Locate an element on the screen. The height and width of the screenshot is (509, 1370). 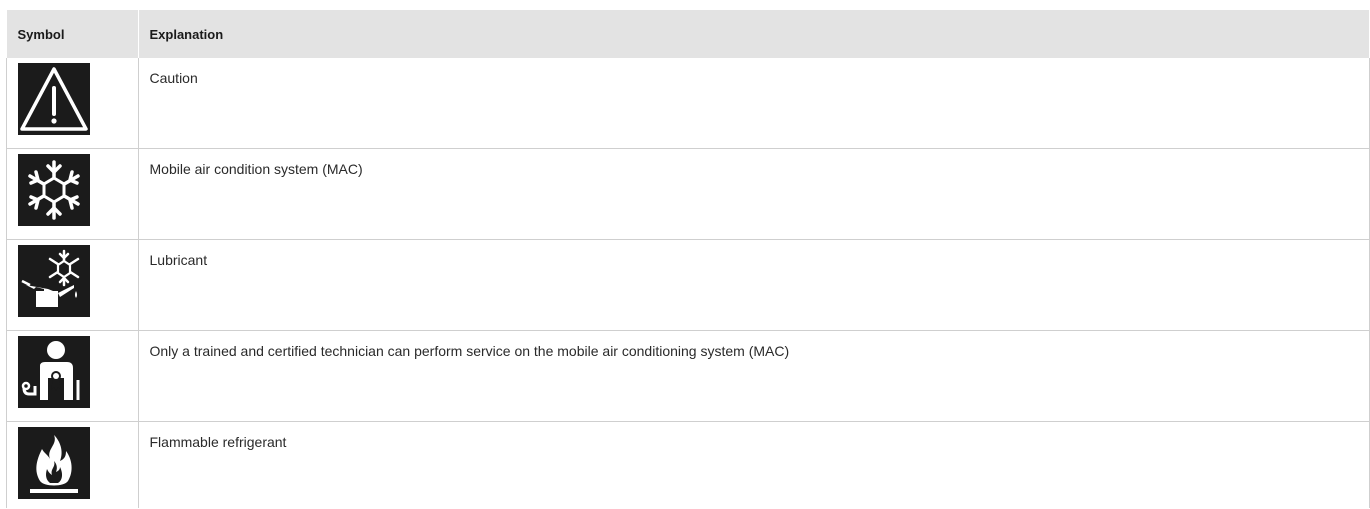
flame-icon is located at coordinates (54, 463).